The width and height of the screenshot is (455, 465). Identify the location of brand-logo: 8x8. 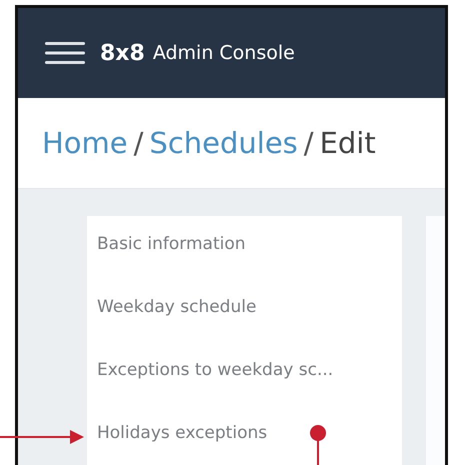
(122, 53).